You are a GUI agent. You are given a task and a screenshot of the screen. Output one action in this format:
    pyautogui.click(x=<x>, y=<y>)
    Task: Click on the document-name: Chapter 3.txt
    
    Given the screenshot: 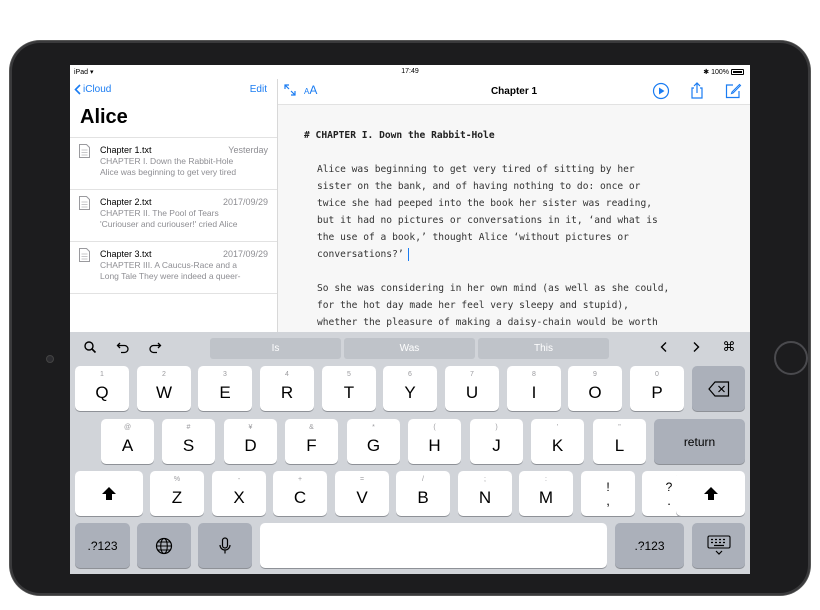 What is the action you would take?
    pyautogui.click(x=126, y=254)
    